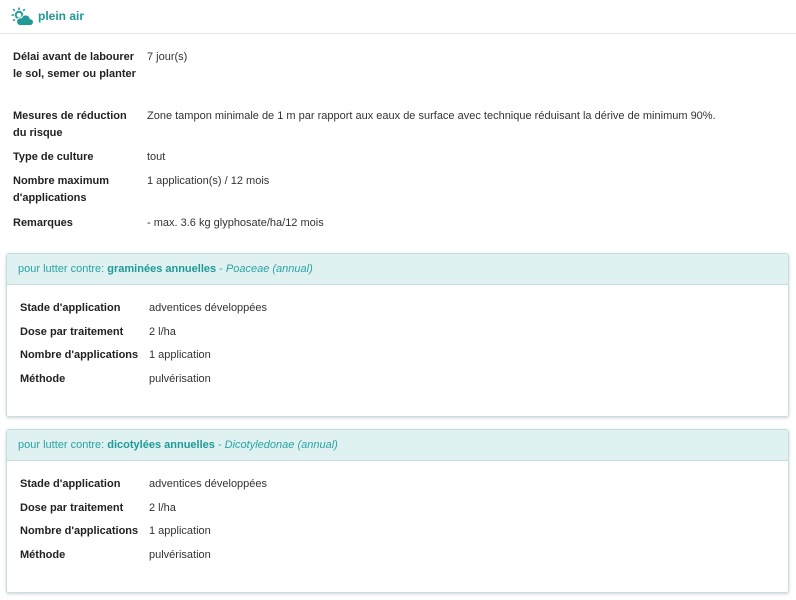 This screenshot has width=796, height=600. Describe the element at coordinates (156, 157) in the screenshot. I see `detail-value: tout` at that location.